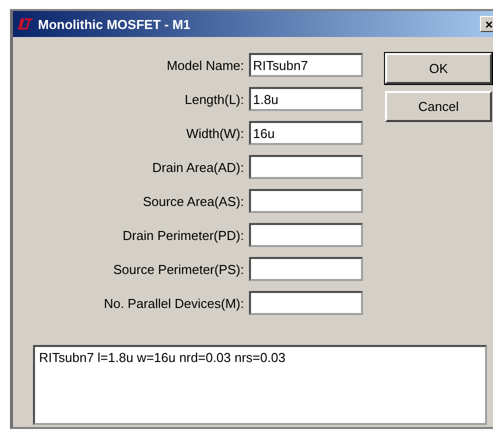 The height and width of the screenshot is (435, 493). Describe the element at coordinates (306, 133) in the screenshot. I see `input-field: 16u` at that location.